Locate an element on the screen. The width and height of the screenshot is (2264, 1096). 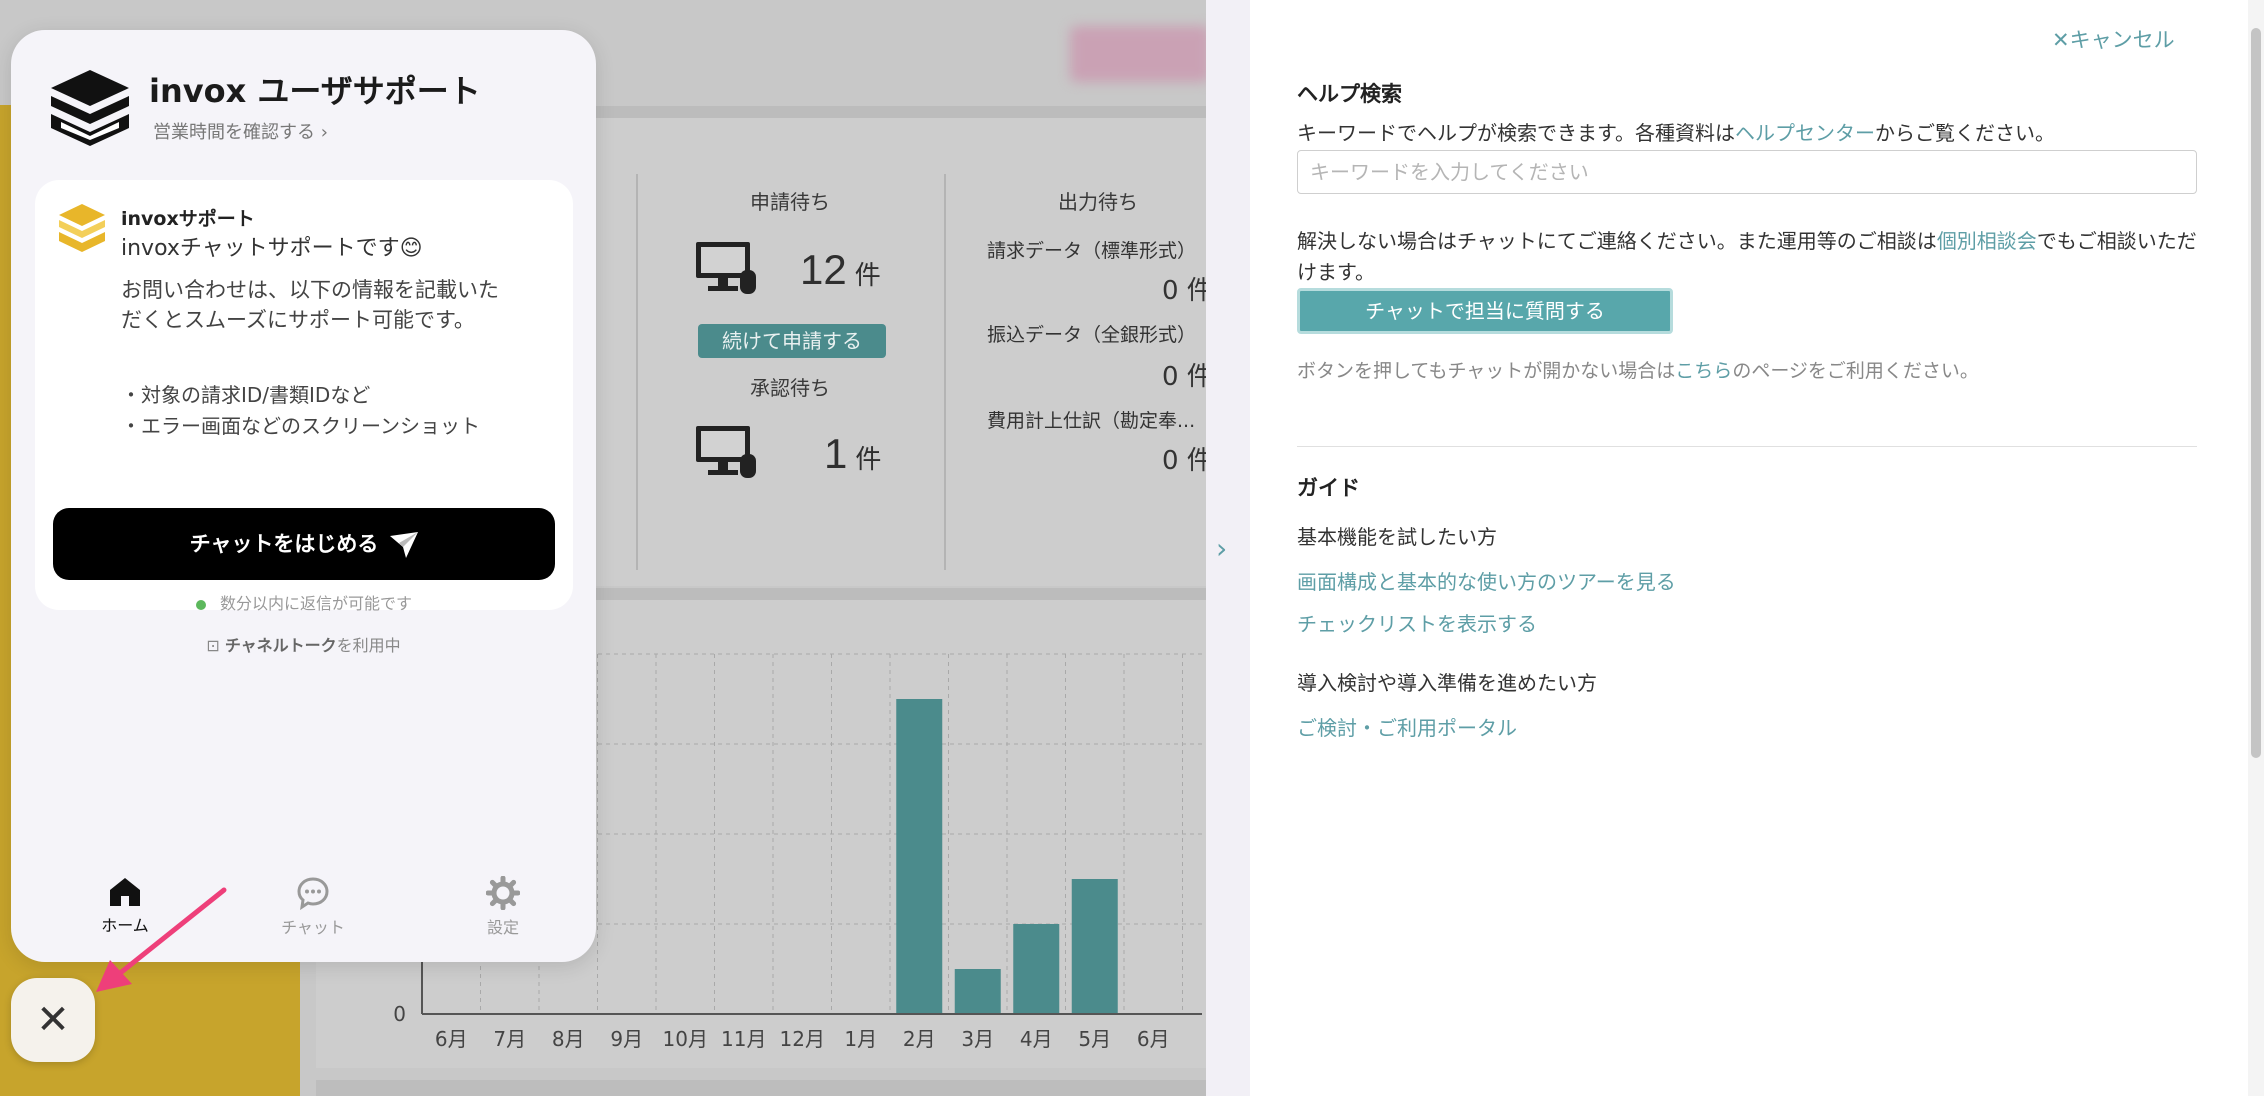
chat-bubble-icon is located at coordinates (313, 893).